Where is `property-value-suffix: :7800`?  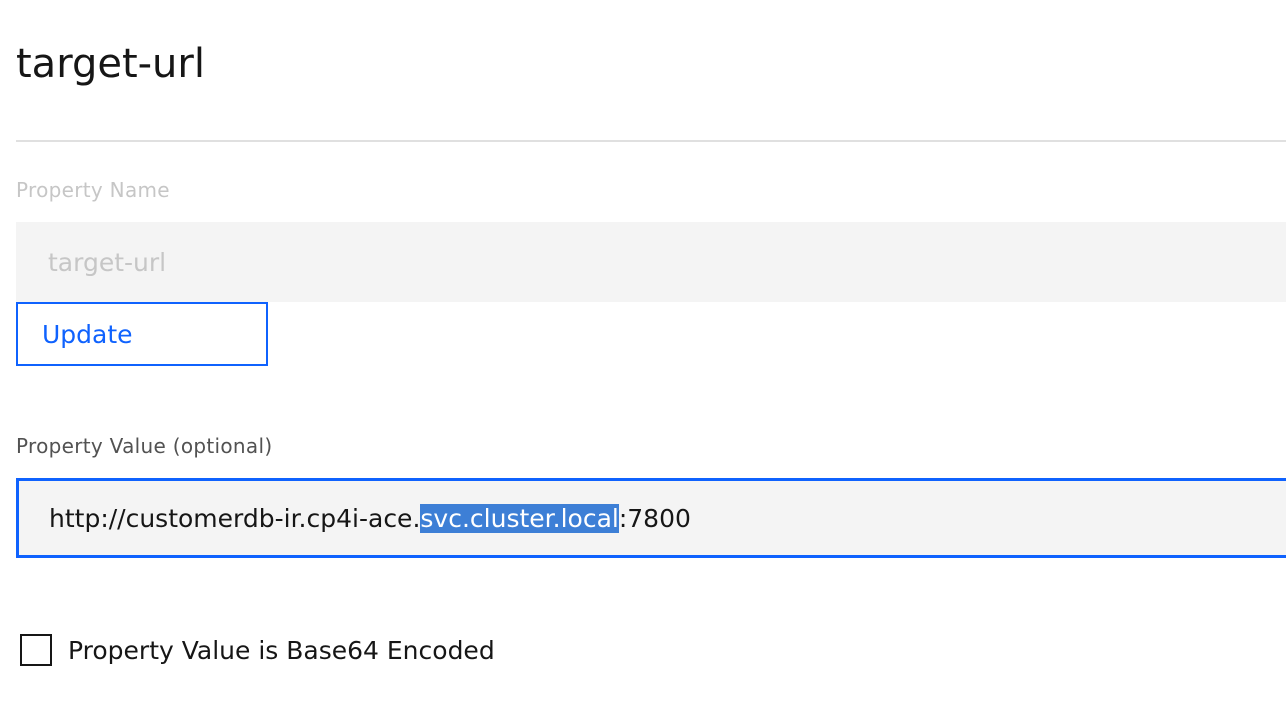 property-value-suffix: :7800 is located at coordinates (654, 518).